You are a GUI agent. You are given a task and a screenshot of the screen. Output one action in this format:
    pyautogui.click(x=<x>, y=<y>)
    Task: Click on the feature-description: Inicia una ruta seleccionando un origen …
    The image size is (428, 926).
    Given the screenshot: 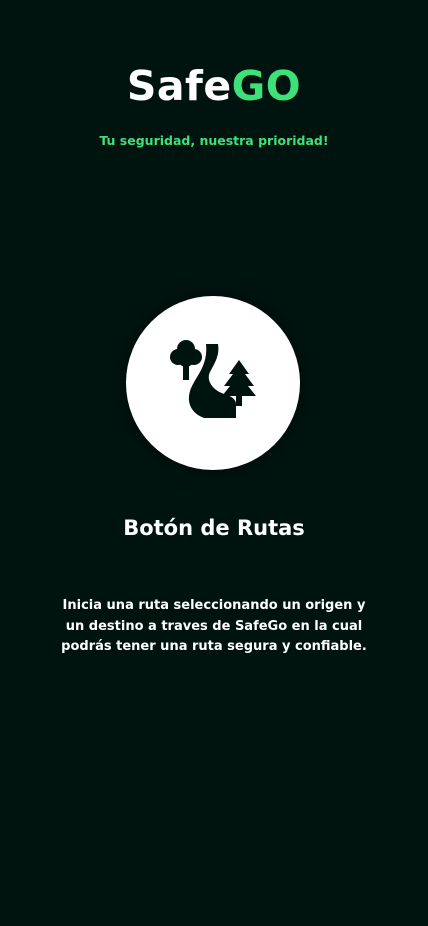 What is the action you would take?
    pyautogui.click(x=214, y=626)
    